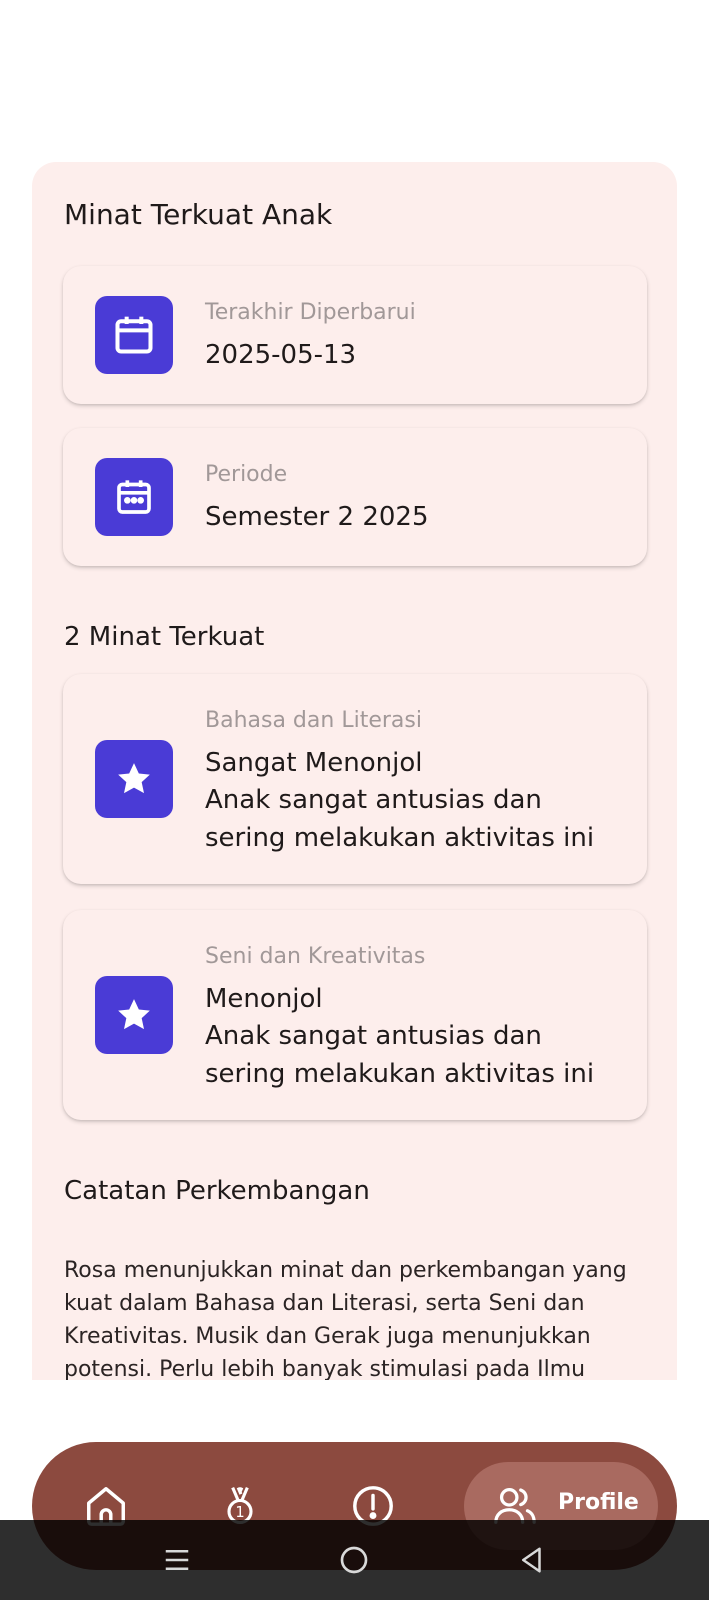 The width and height of the screenshot is (709, 1600). What do you see at coordinates (217, 1191) in the screenshot?
I see `notes-title: Catatan Perkembangan` at bounding box center [217, 1191].